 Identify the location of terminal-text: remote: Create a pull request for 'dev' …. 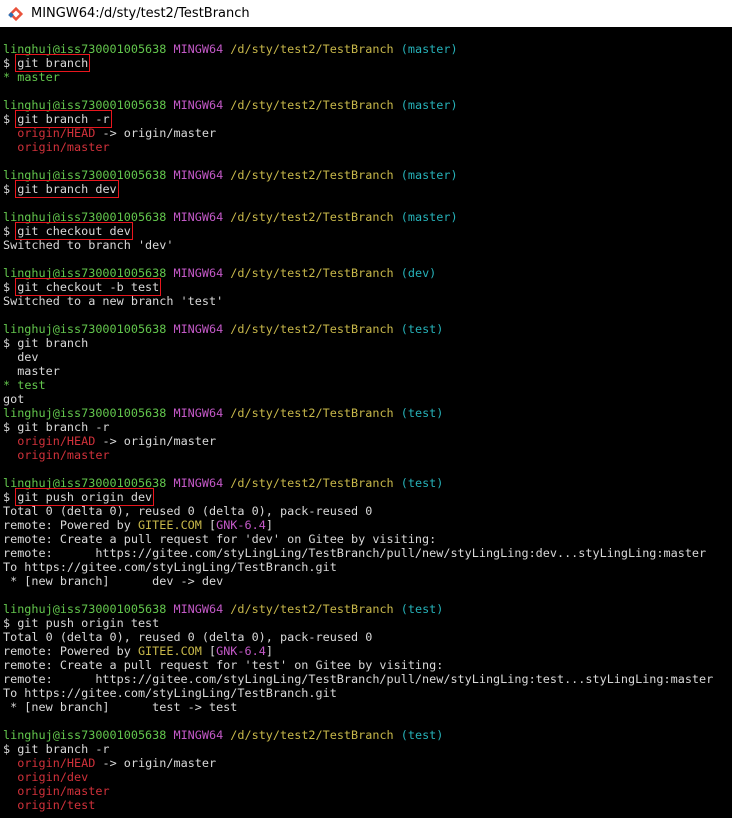
(220, 539).